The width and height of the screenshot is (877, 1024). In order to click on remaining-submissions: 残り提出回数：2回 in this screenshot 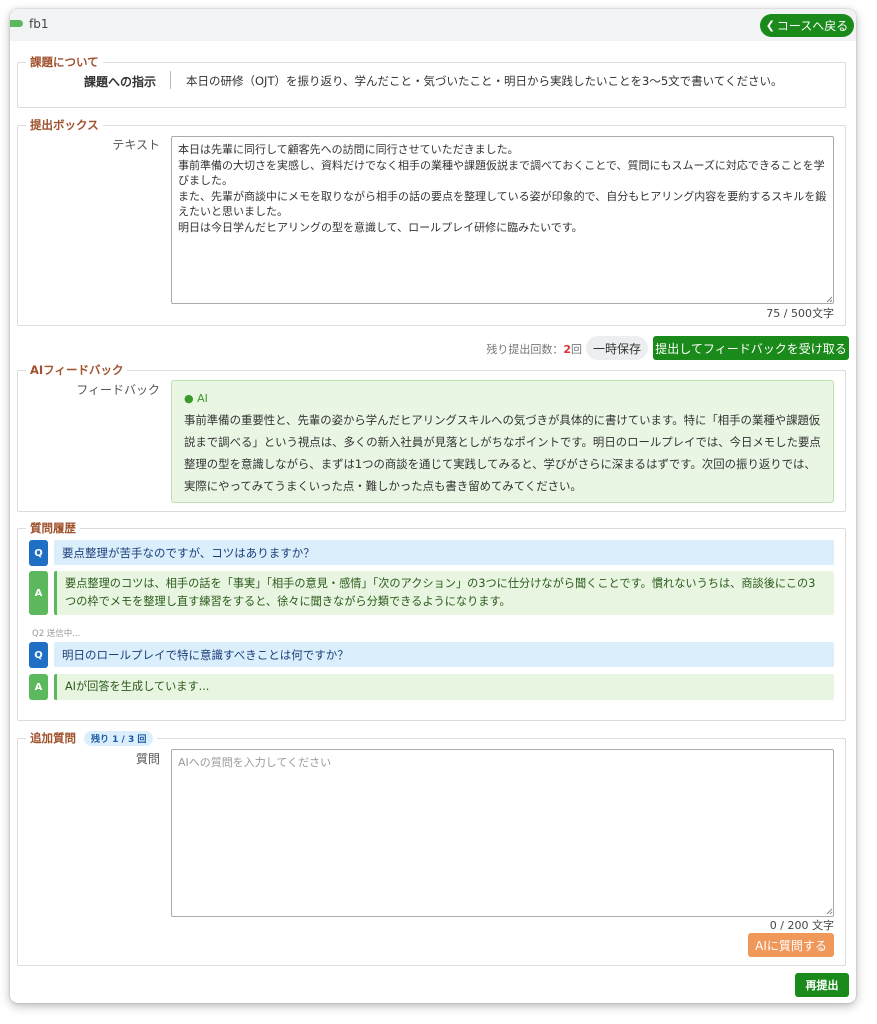, I will do `click(531, 349)`.